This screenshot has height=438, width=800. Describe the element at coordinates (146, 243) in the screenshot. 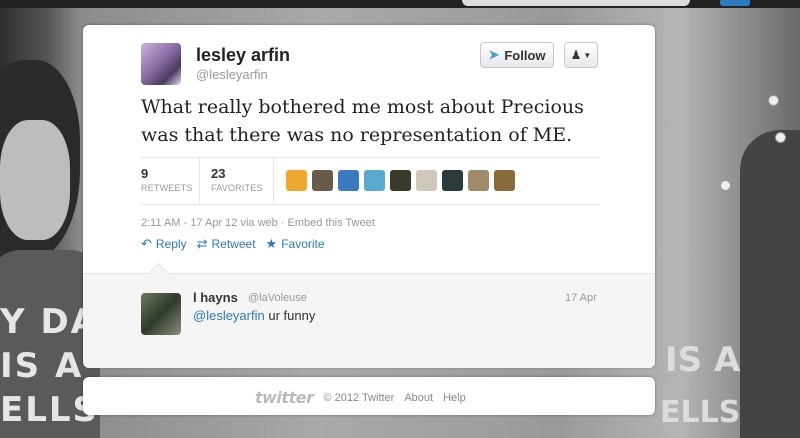

I see `reply-icon: ↶` at that location.